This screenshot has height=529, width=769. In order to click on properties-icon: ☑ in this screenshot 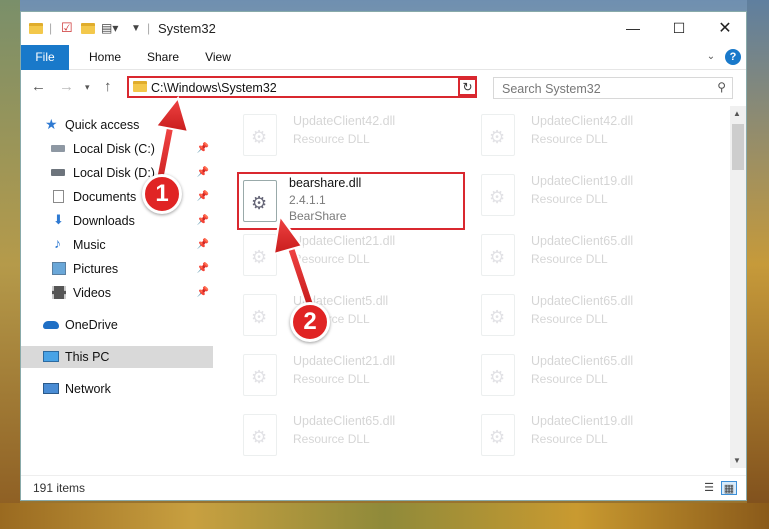, I will do `click(67, 28)`.